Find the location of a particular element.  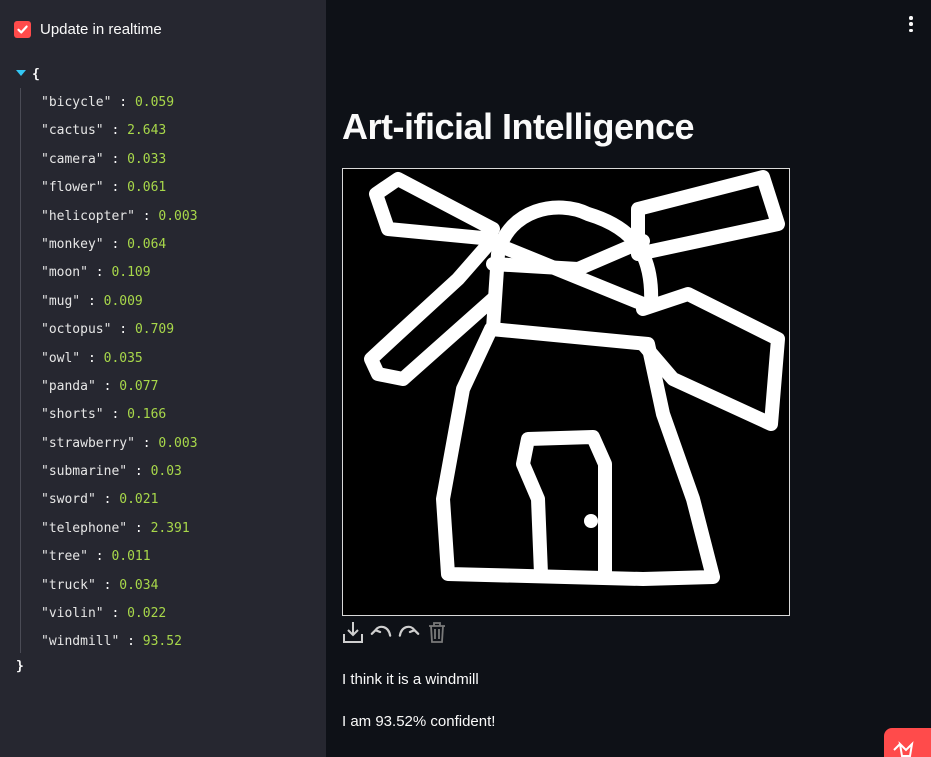

undo-icon is located at coordinates (381, 632).